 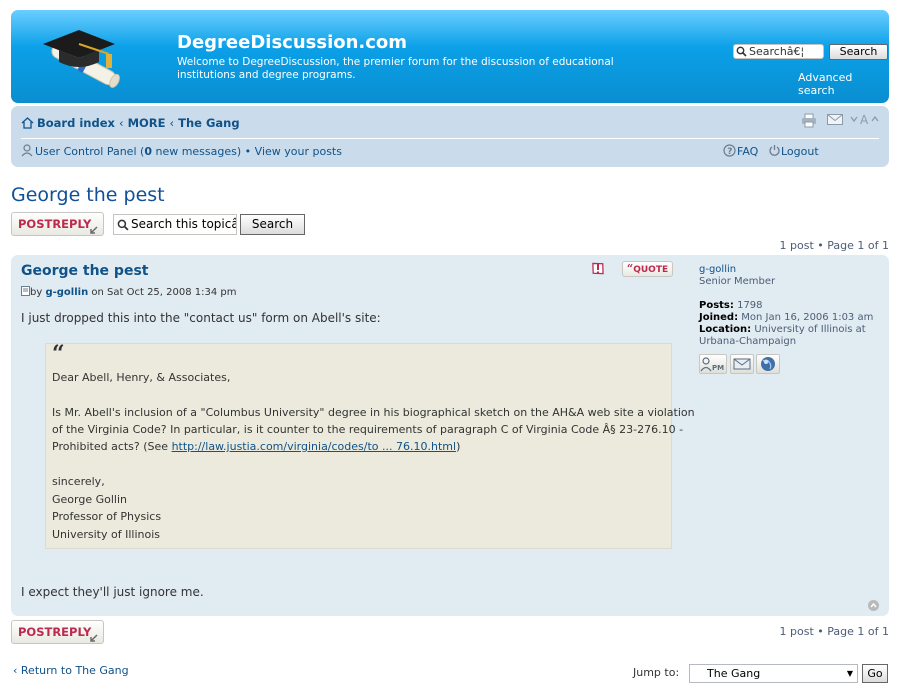 I want to click on user-control-panel-link: User Control Panel, so click(x=86, y=151).